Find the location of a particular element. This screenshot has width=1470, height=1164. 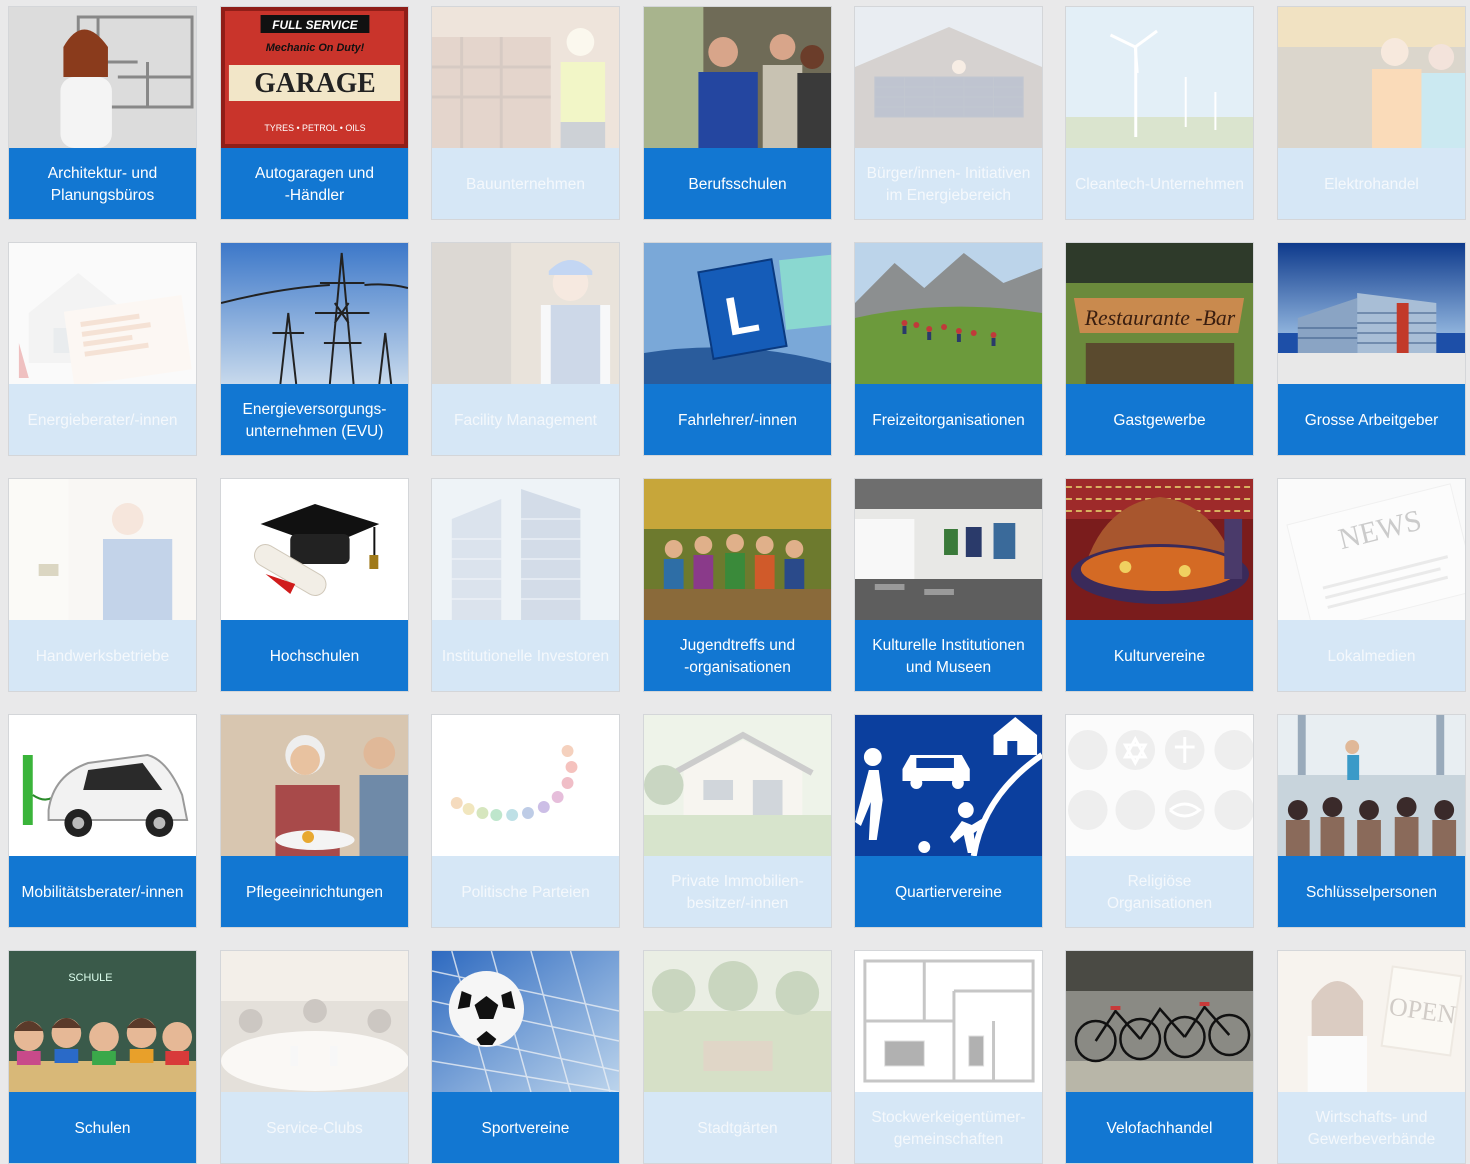

house-energy-icon is located at coordinates (102, 313).